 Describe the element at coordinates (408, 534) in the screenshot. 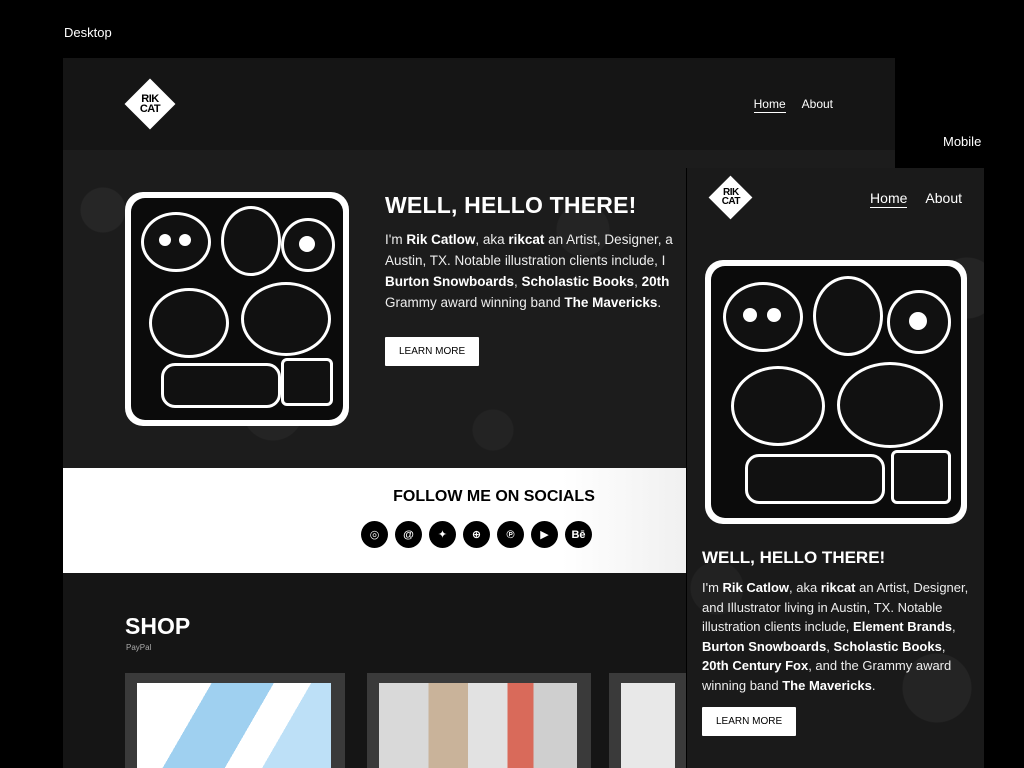

I see `threads-icon: @` at that location.